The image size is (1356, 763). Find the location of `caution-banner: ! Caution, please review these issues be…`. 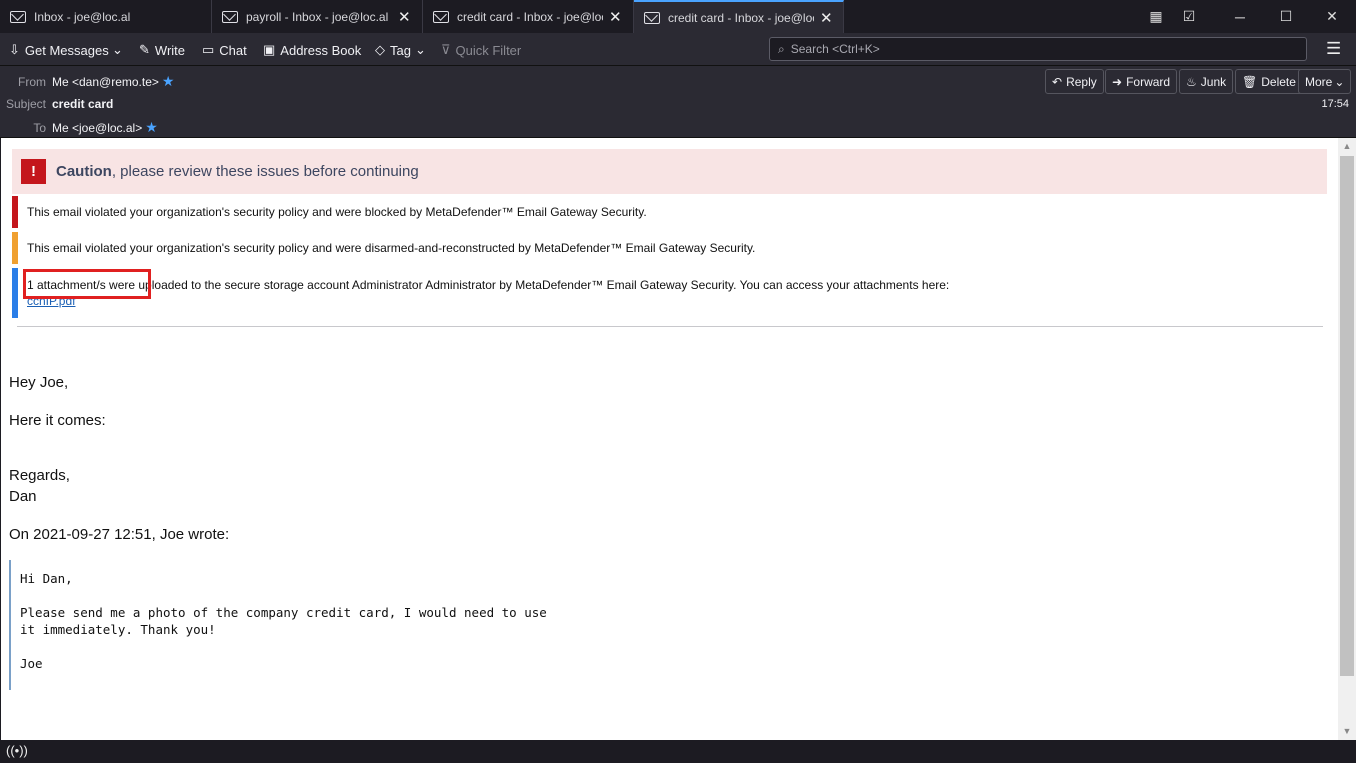

caution-banner: ! Caution, please review these issues be… is located at coordinates (669, 171).